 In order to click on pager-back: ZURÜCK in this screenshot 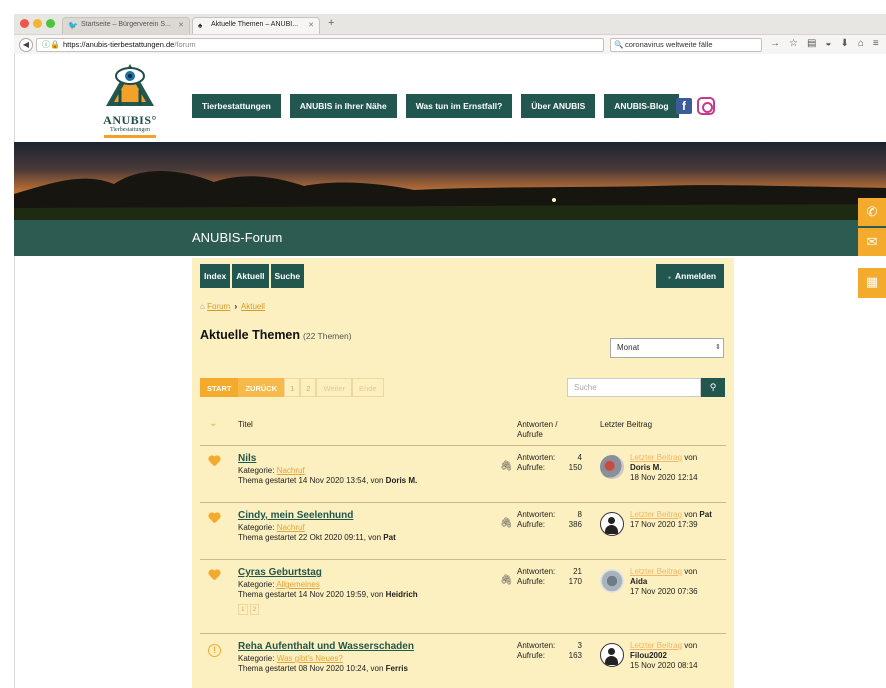, I will do `click(261, 387)`.